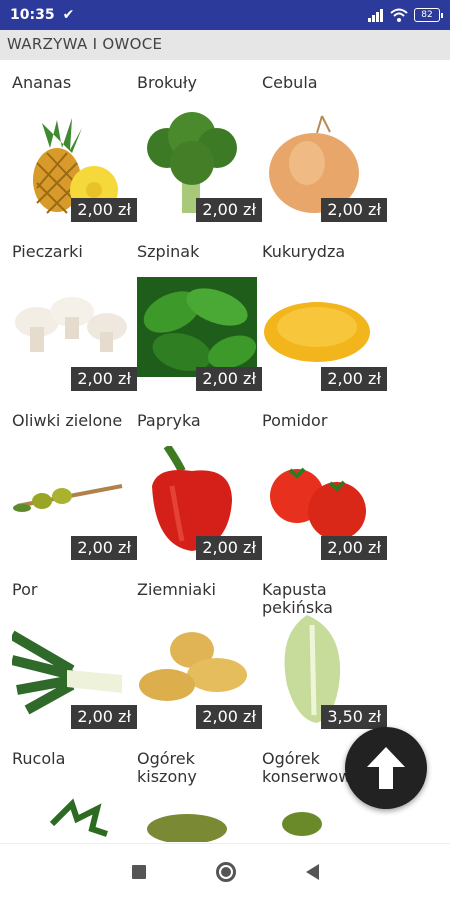  Describe the element at coordinates (304, 251) in the screenshot. I see `product-name: Kukurydza` at that location.